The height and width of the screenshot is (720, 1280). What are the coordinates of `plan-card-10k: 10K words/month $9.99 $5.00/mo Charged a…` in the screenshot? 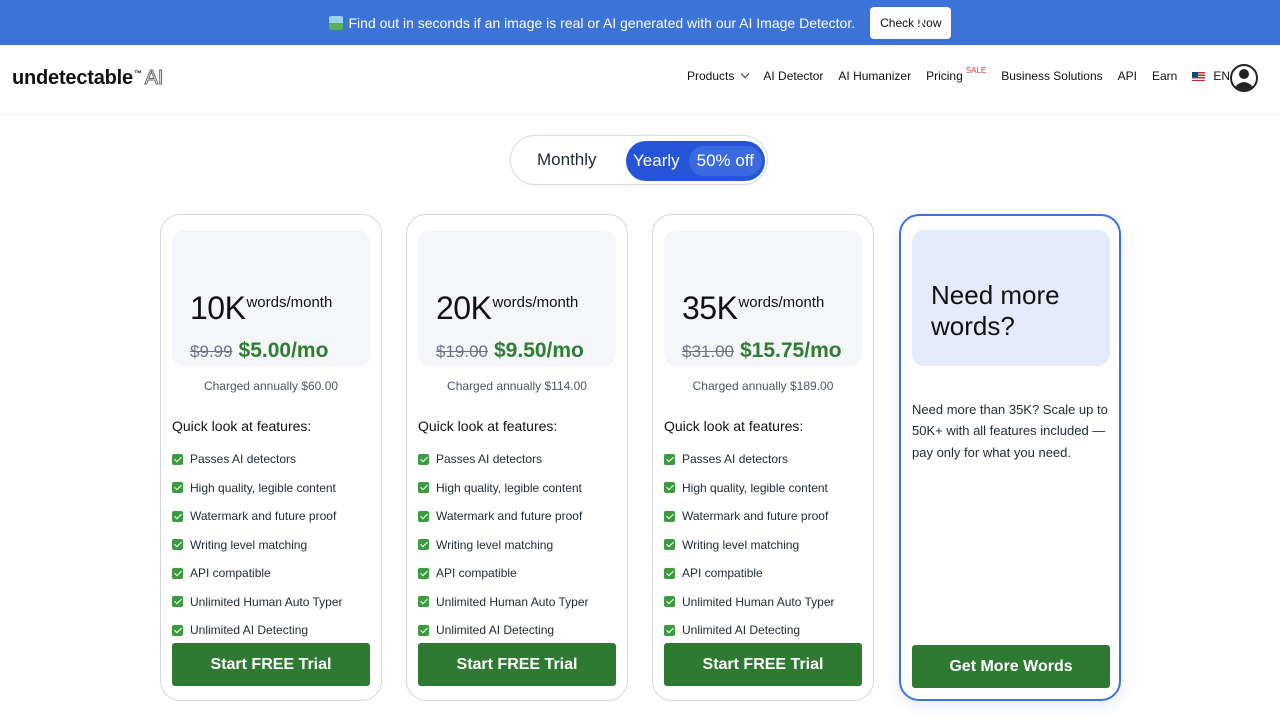 It's located at (271, 457).